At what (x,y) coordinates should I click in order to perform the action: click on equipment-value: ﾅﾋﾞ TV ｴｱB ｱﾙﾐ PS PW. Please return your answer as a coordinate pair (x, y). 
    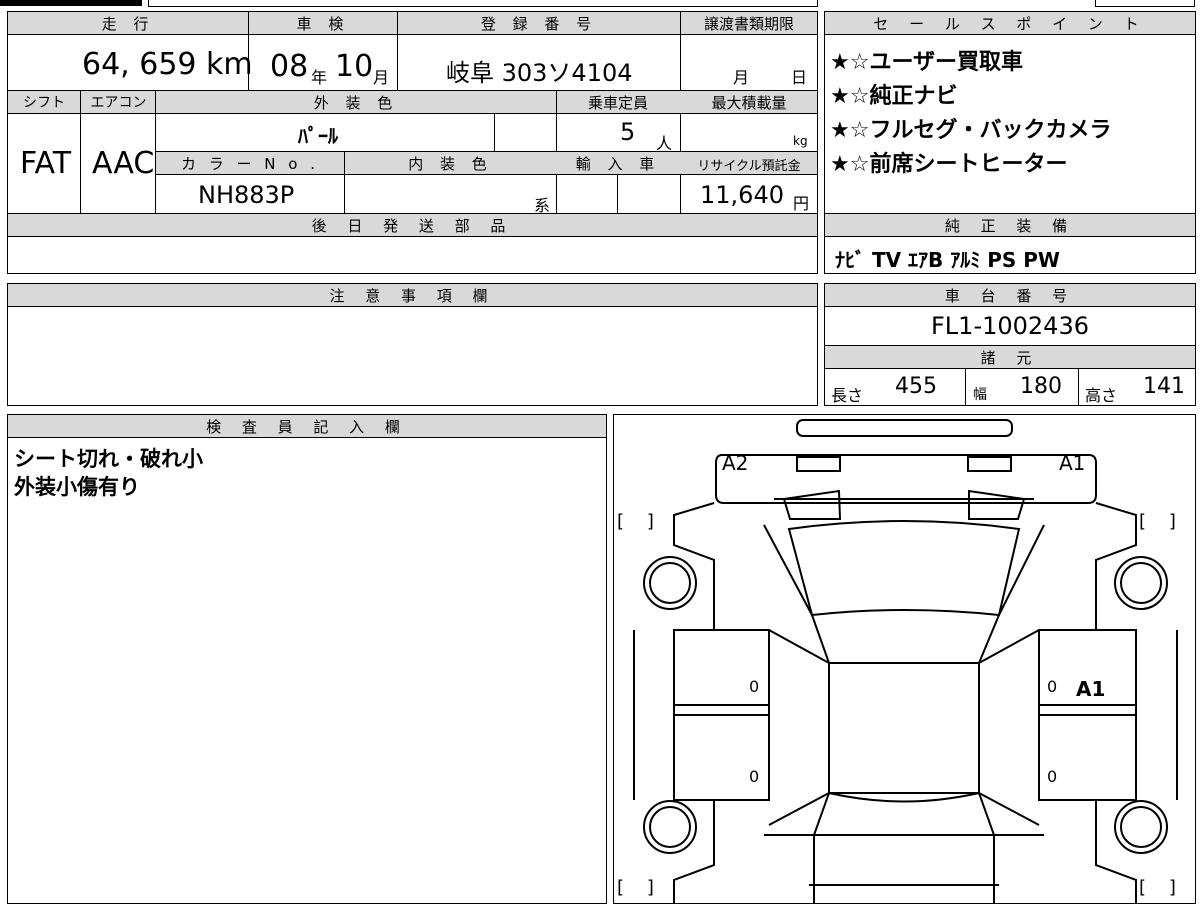
    Looking at the image, I should click on (947, 260).